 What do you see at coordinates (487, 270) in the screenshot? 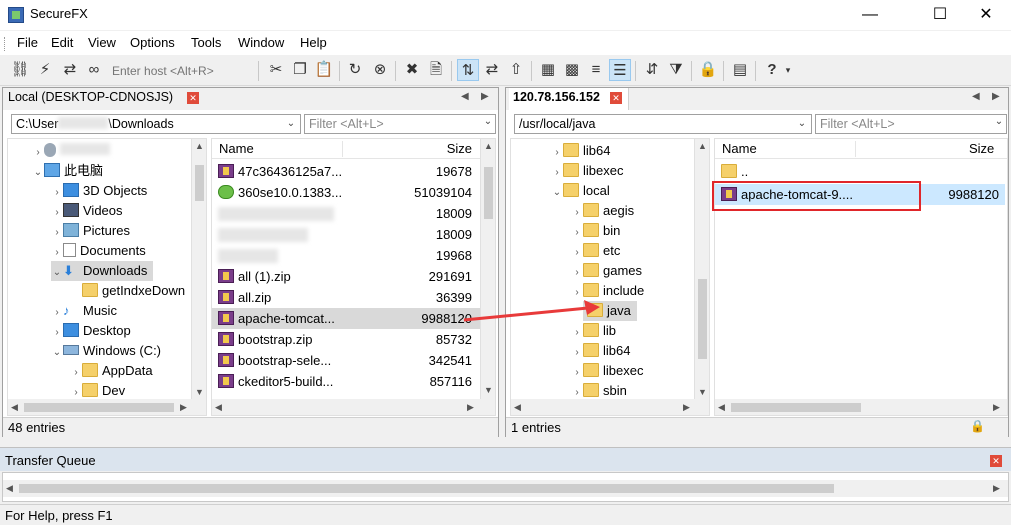
I see `list-vertical-scrollbar: ▲ ▼` at bounding box center [487, 270].